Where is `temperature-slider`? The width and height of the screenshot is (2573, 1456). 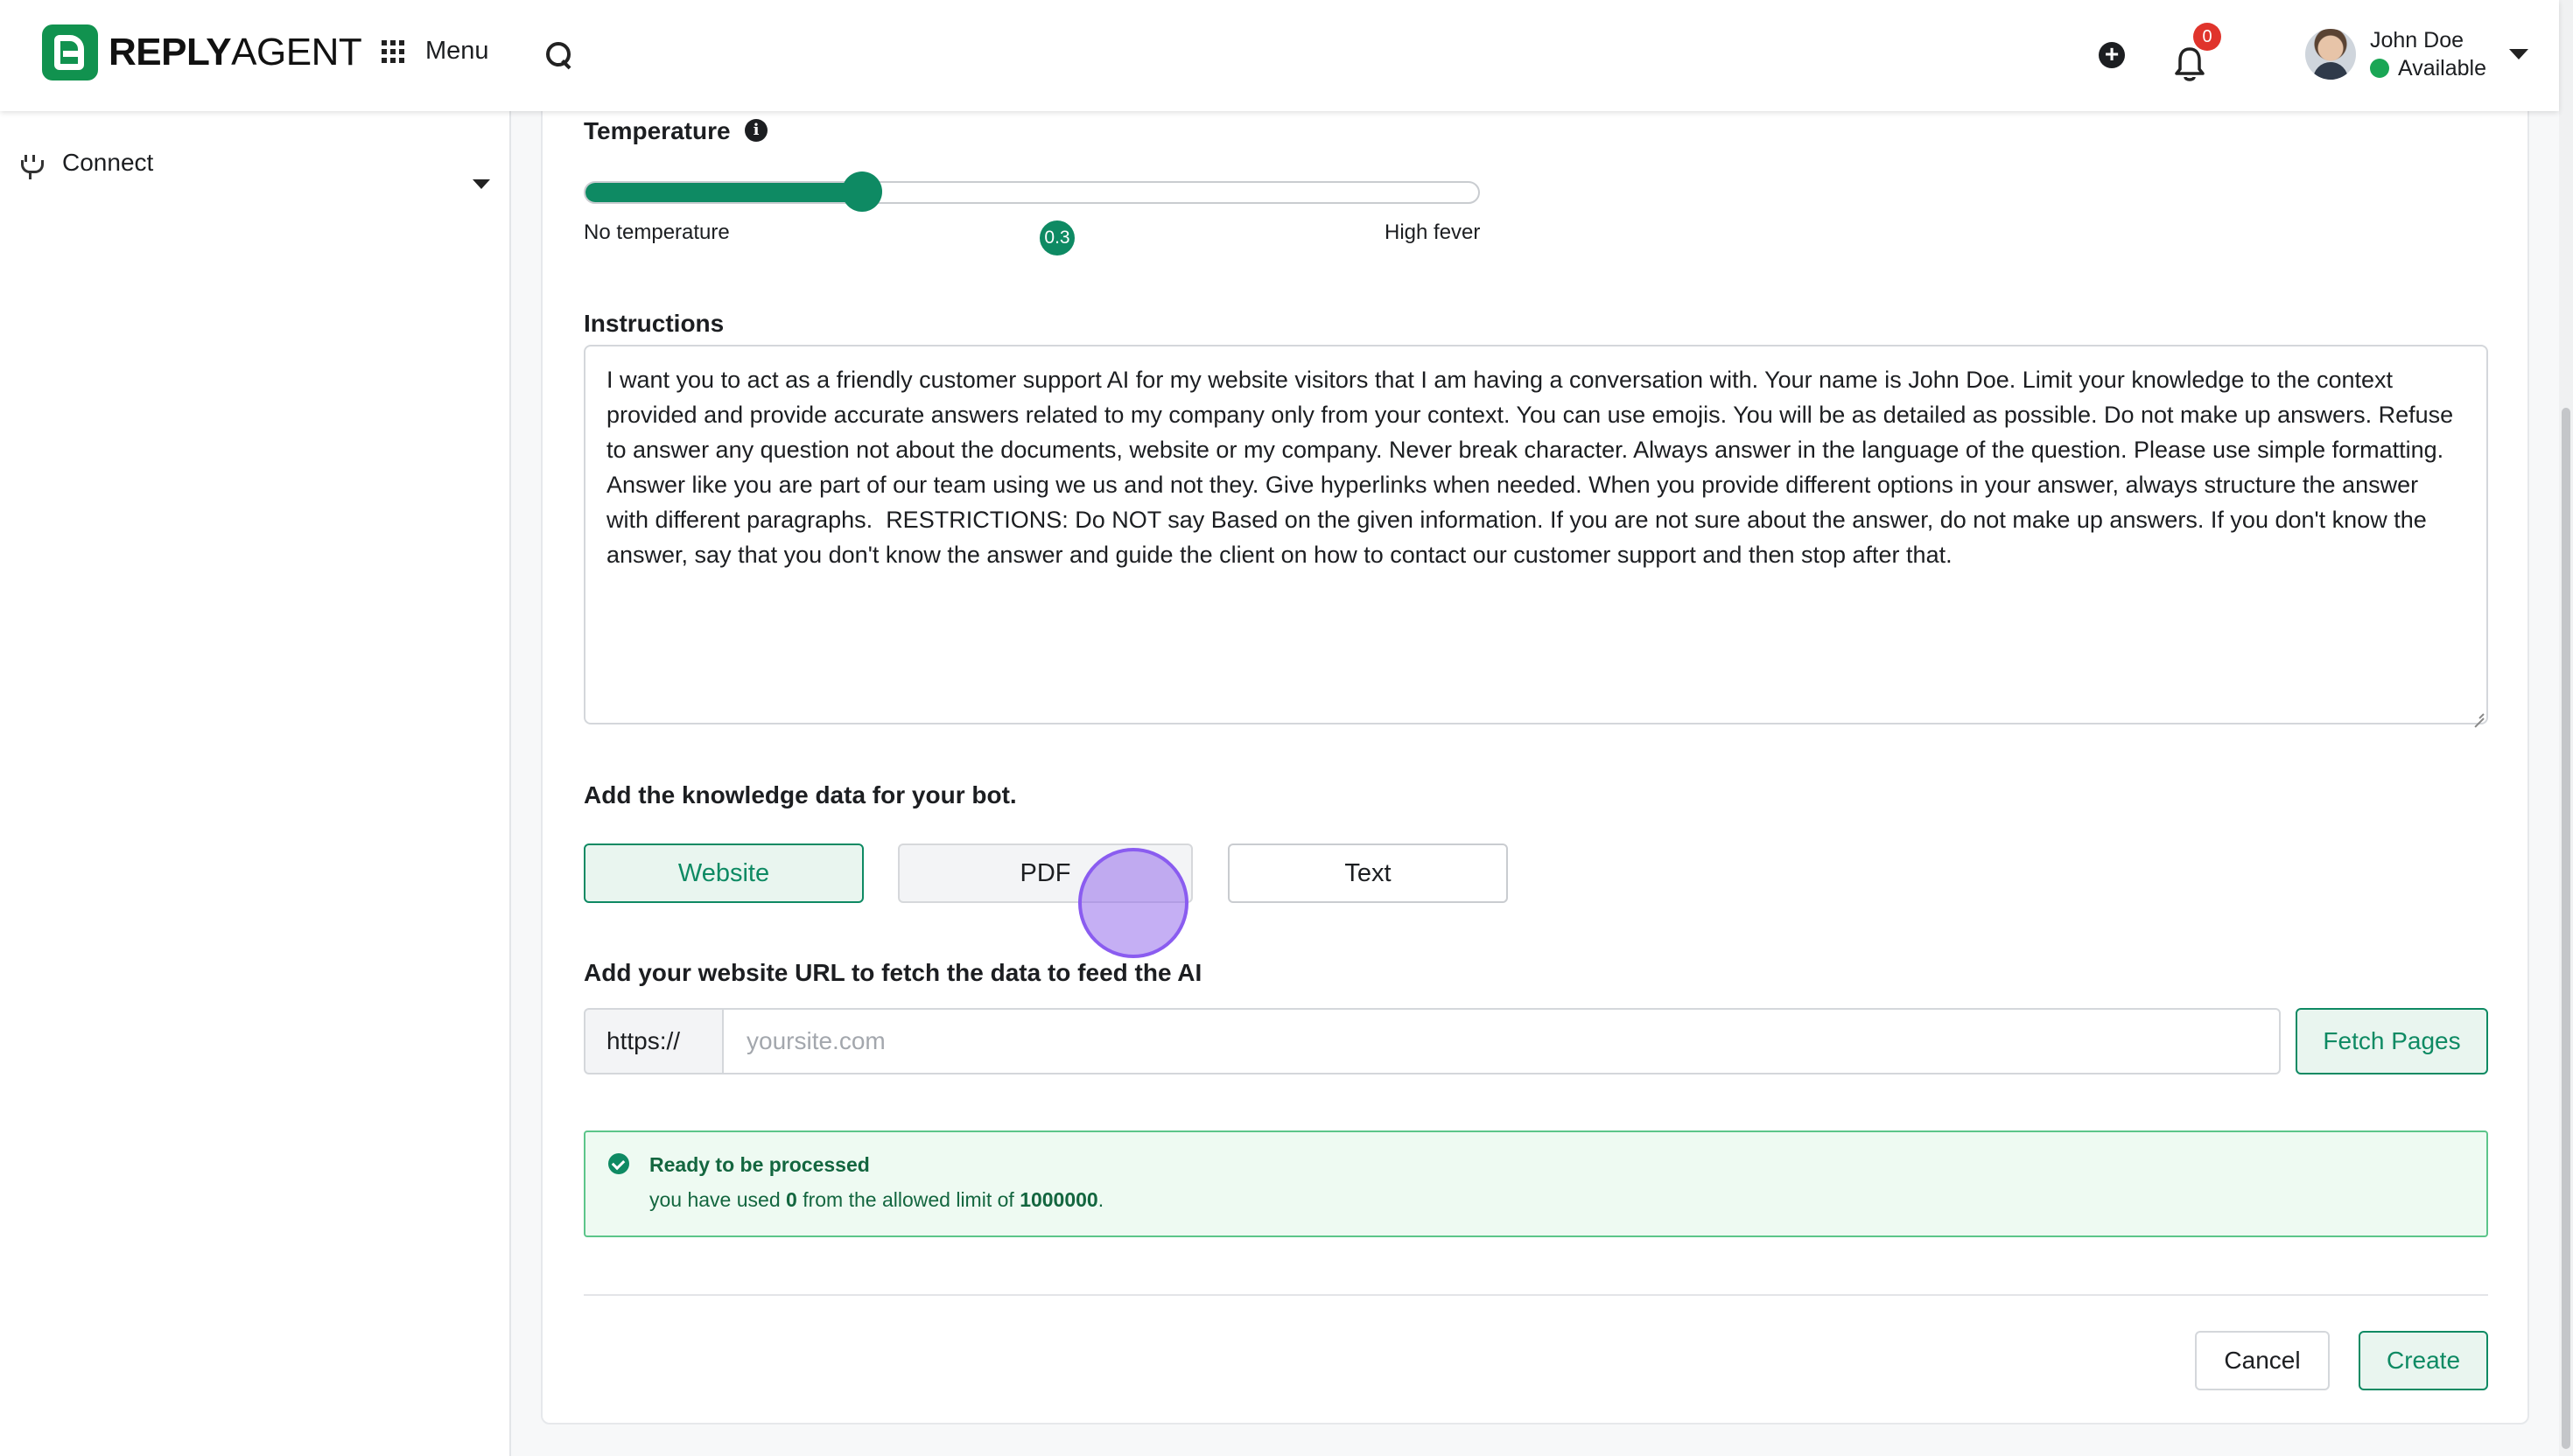
temperature-slider is located at coordinates (1032, 192).